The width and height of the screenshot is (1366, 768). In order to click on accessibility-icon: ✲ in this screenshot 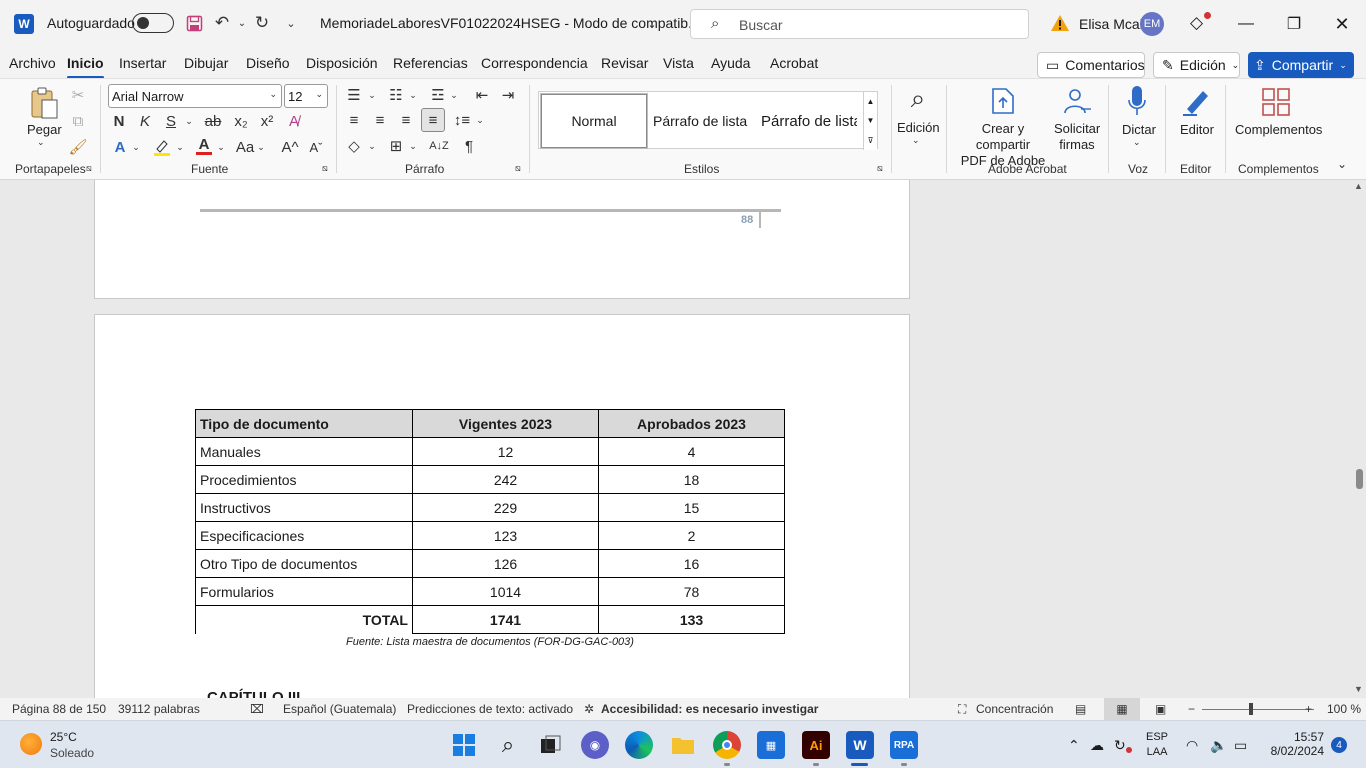, I will do `click(589, 709)`.